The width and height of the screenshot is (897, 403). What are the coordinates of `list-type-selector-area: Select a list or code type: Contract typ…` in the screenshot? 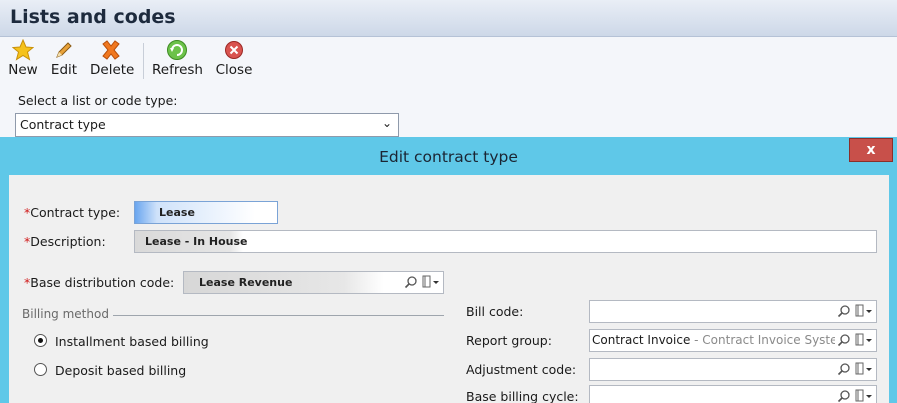 It's located at (448, 111).